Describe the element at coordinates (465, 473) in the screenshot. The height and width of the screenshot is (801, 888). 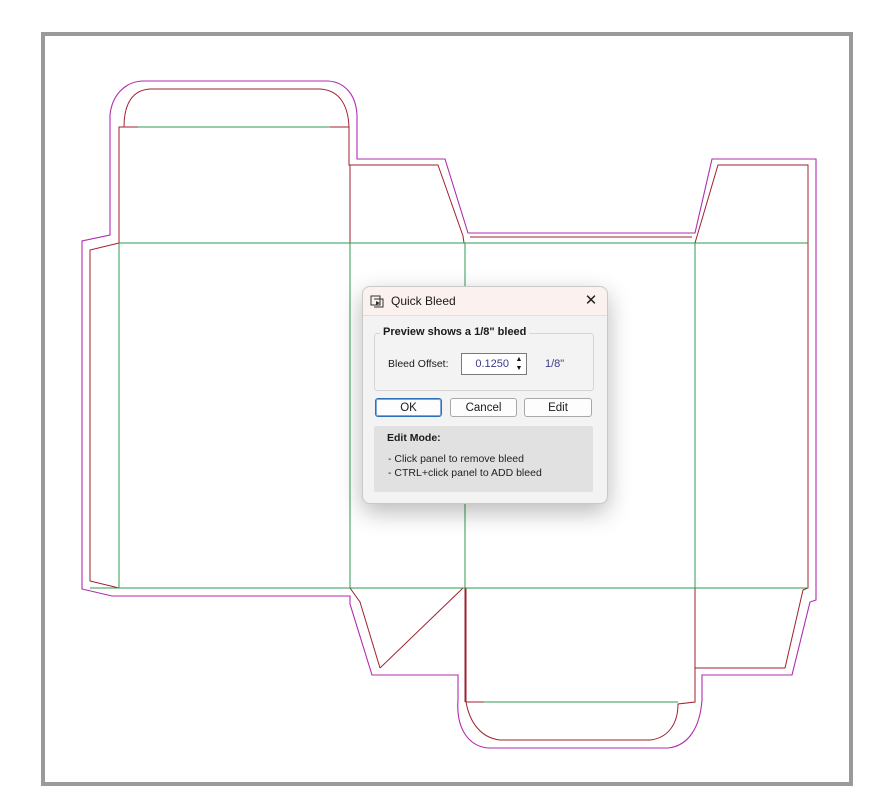
I see `edit-mode-instruction: - CTRL+click panel to ADD bleed` at that location.